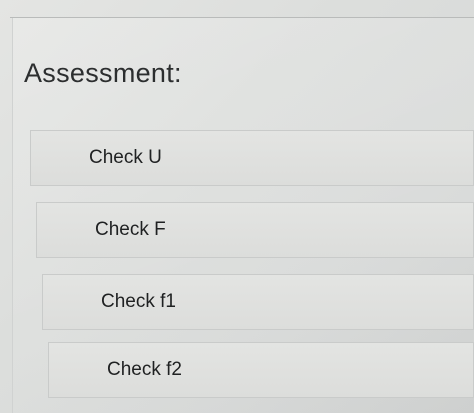 The height and width of the screenshot is (413, 474). Describe the element at coordinates (144, 369) in the screenshot. I see `check-f2-label: Check f2` at that location.